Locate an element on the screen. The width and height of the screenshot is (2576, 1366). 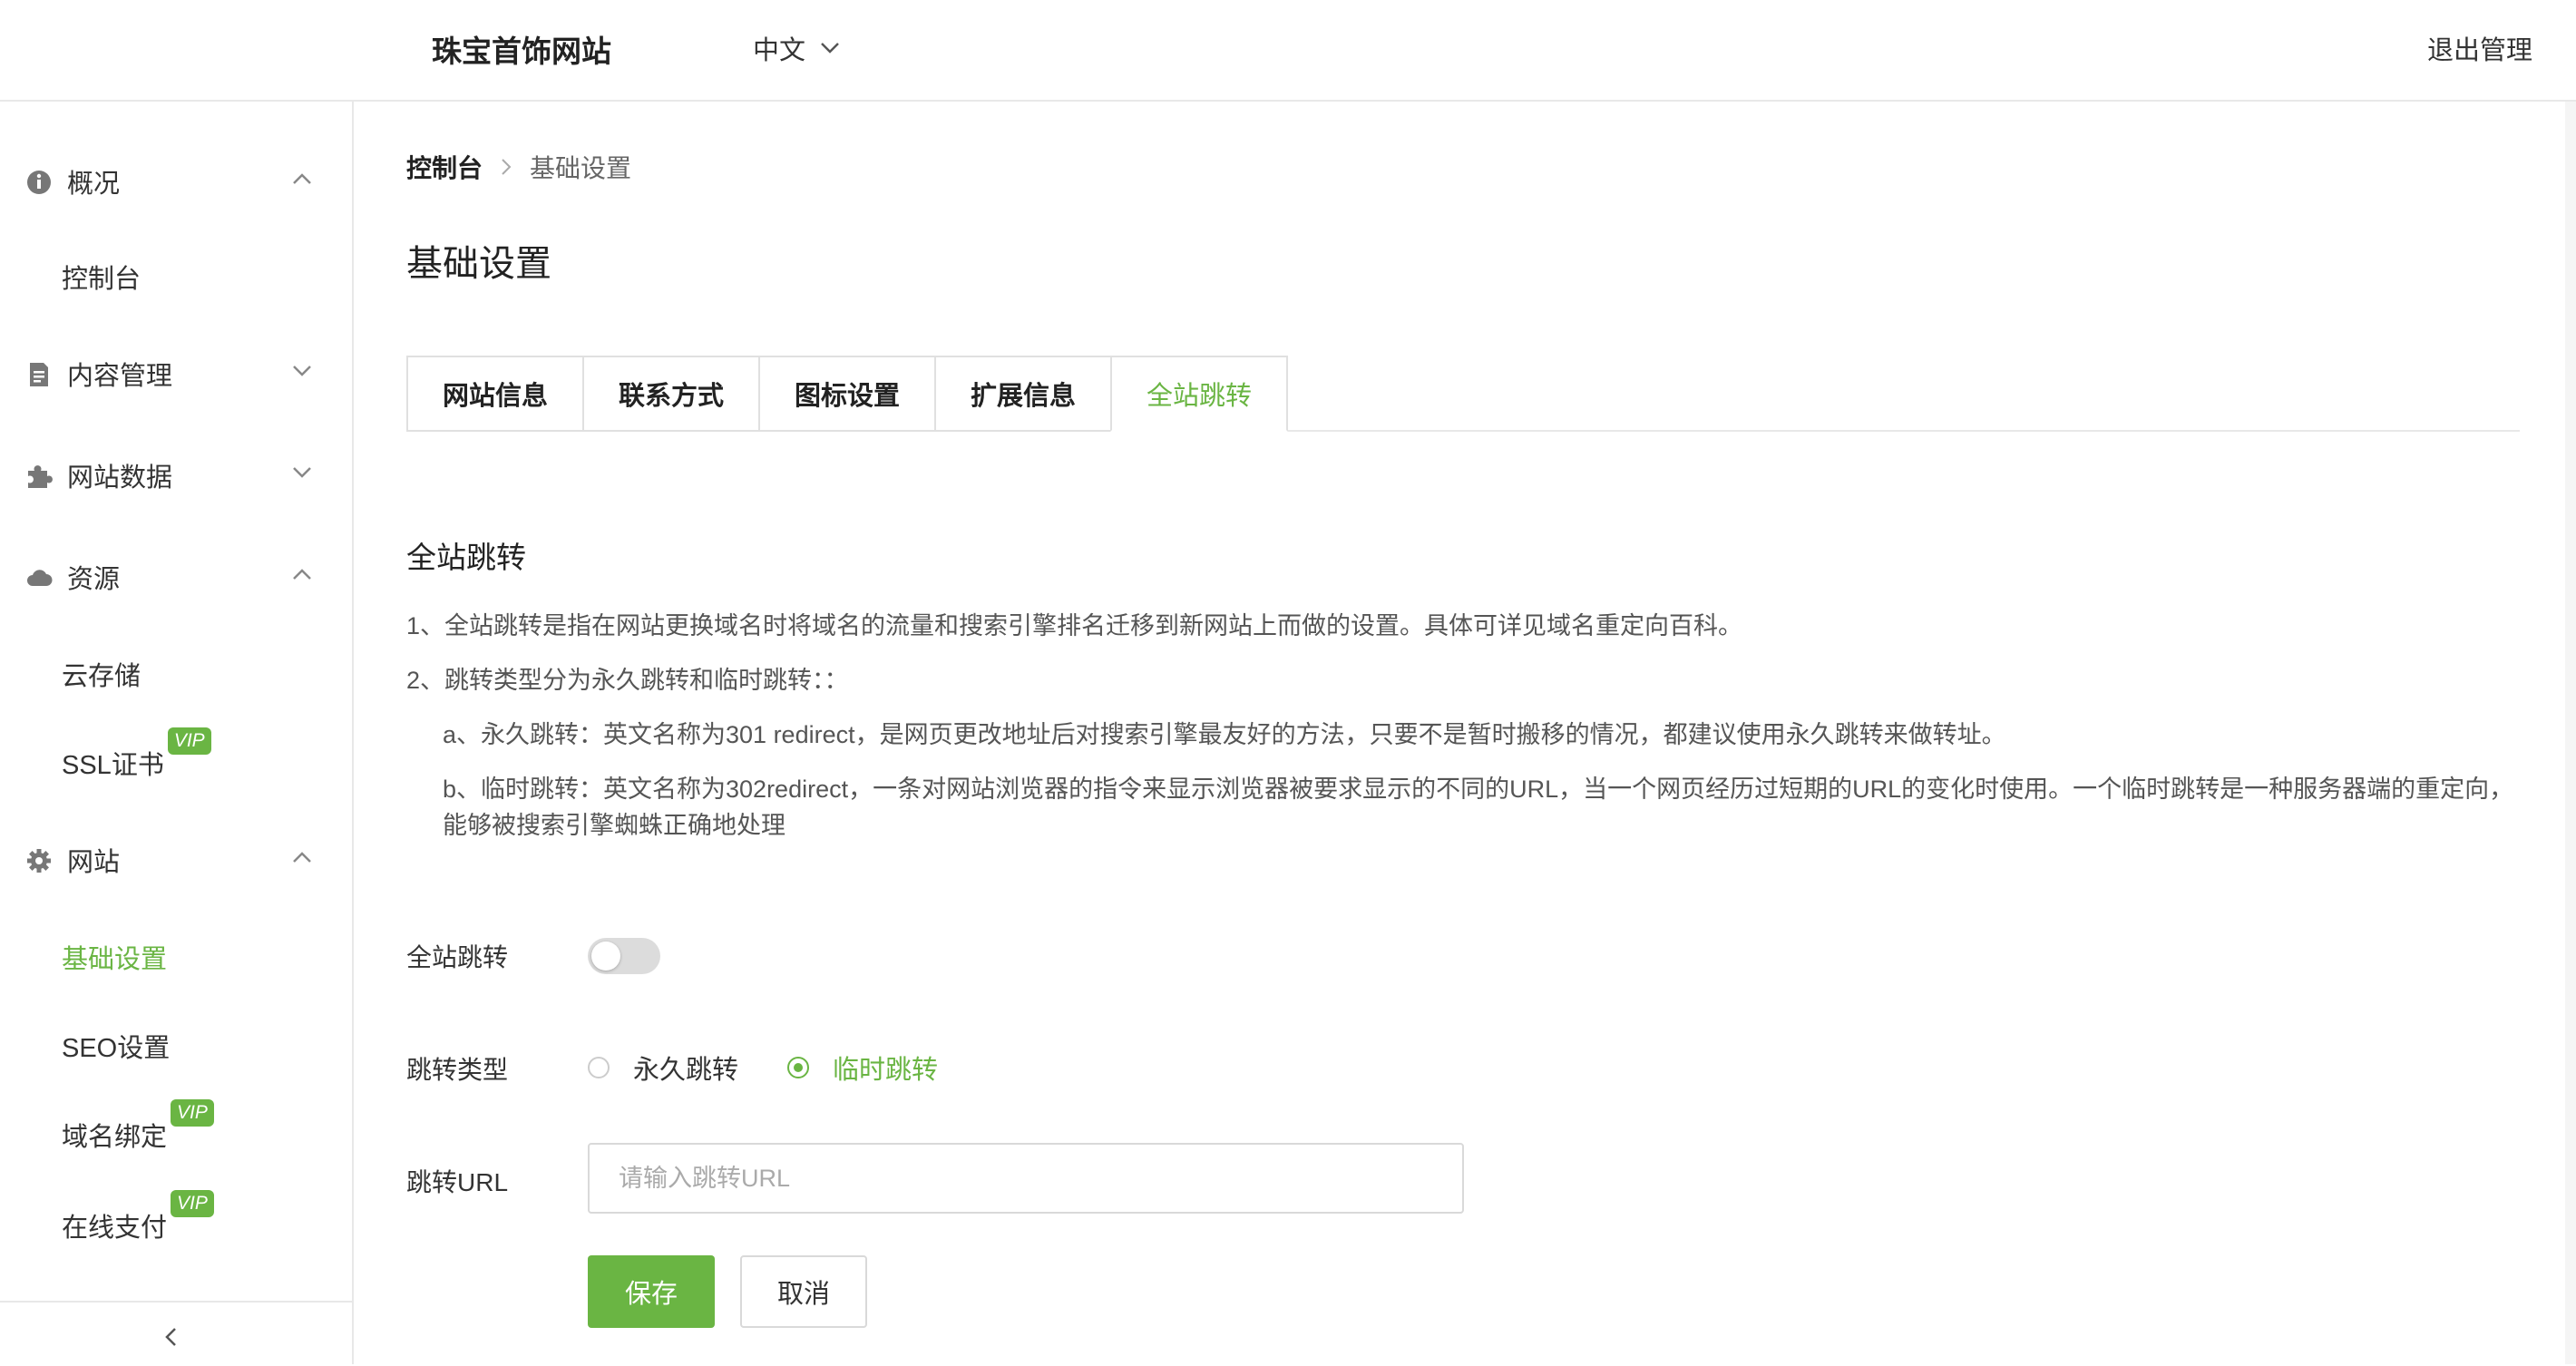
sidebar-item-console: 控制台 is located at coordinates (101, 277).